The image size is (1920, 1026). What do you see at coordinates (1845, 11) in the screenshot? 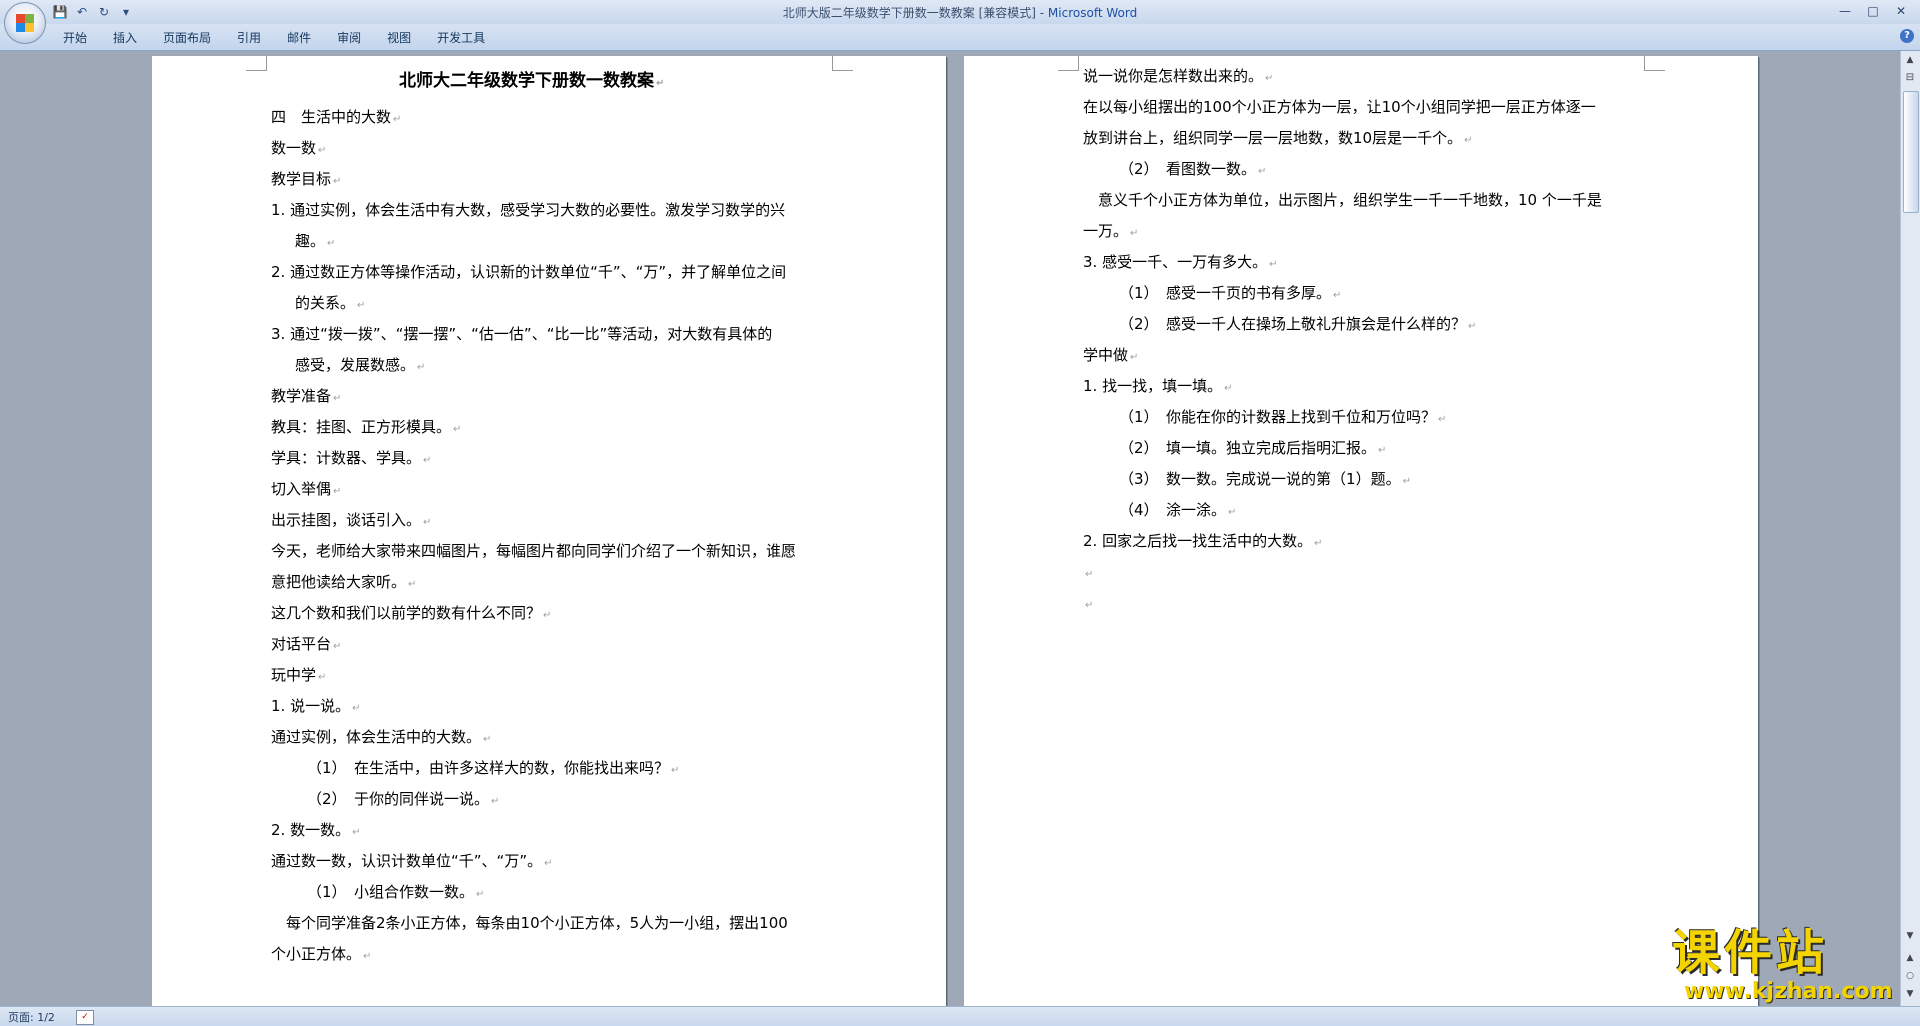
I see `minimize-button: —` at bounding box center [1845, 11].